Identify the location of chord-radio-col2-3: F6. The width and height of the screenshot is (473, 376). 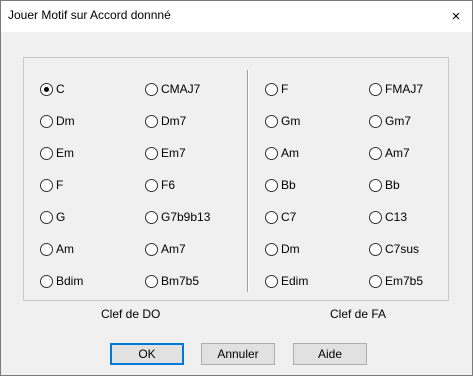
(160, 185).